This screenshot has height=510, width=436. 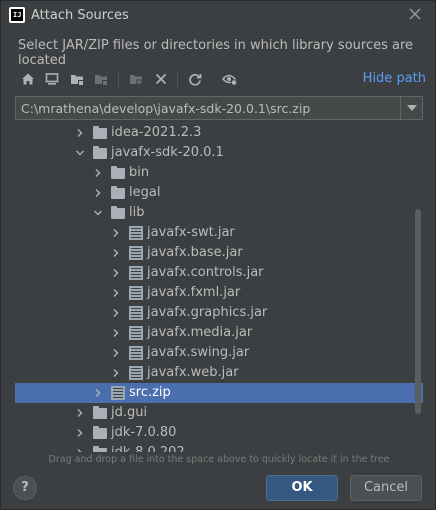 I want to click on tree-row: javafx.media.jar, so click(x=214, y=333).